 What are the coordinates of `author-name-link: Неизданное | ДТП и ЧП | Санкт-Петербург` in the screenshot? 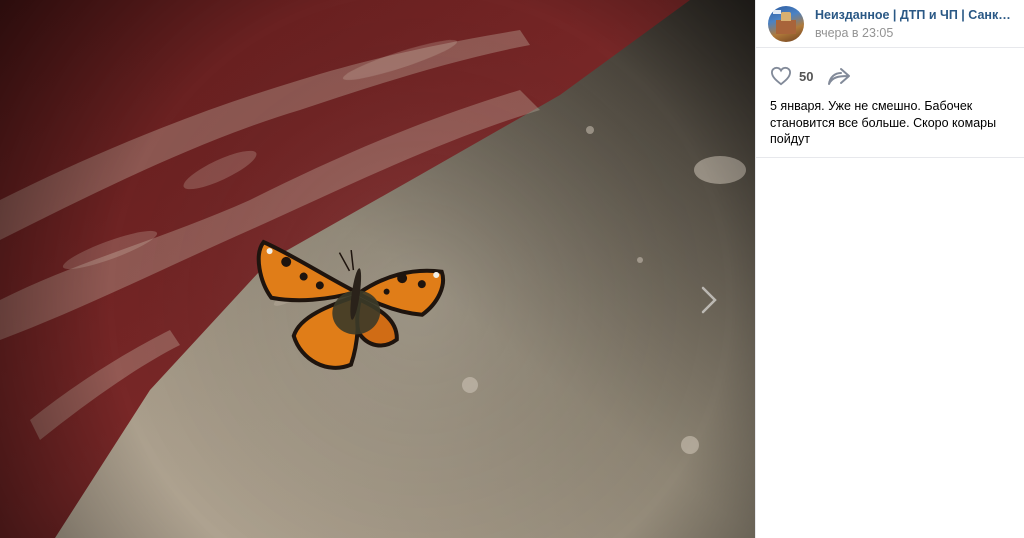 It's located at (913, 15).